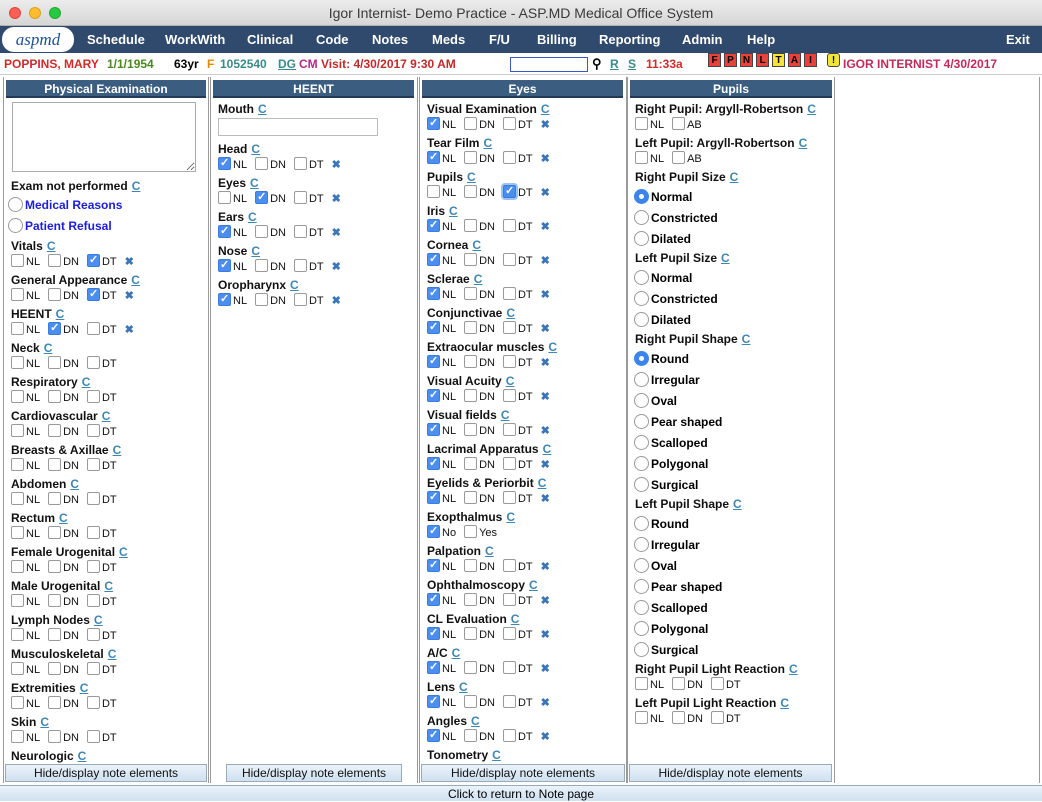 Image resolution: width=1042 pixels, height=802 pixels. I want to click on heent-dn-checkbox, so click(55, 328).